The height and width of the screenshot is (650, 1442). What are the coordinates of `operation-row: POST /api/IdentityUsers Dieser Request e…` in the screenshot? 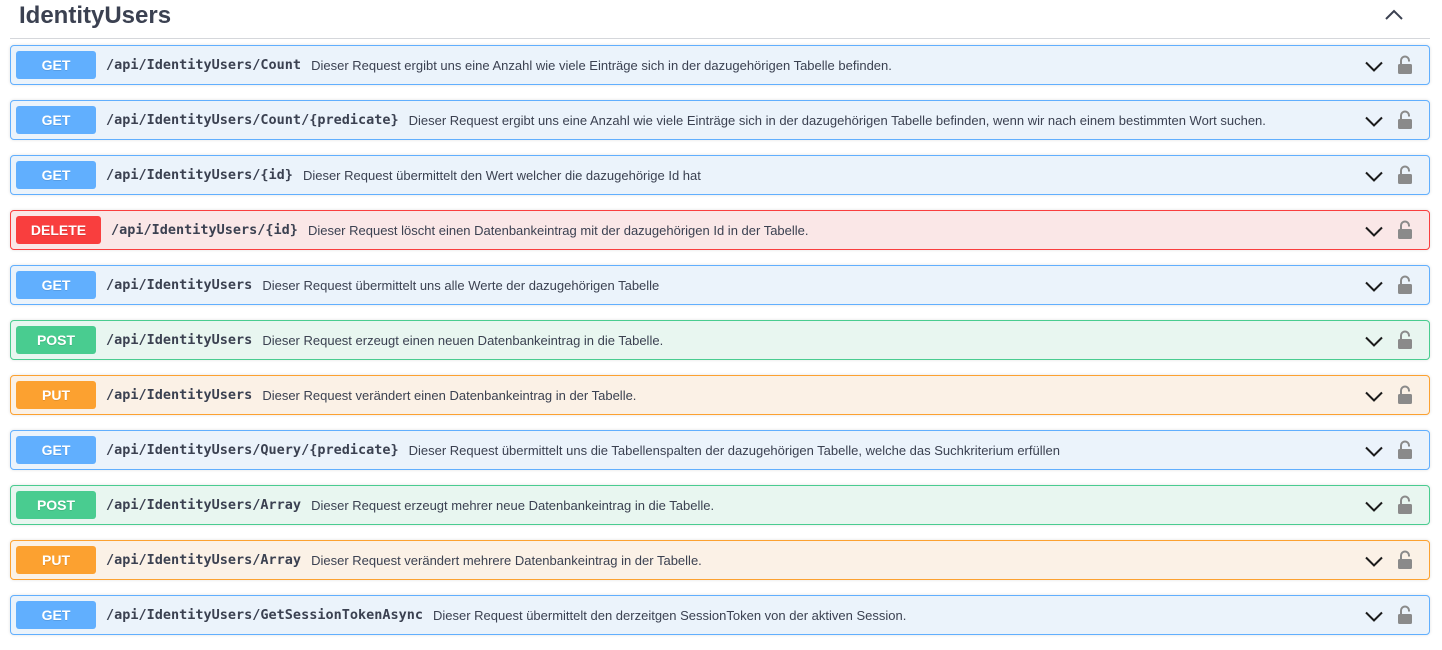 It's located at (720, 340).